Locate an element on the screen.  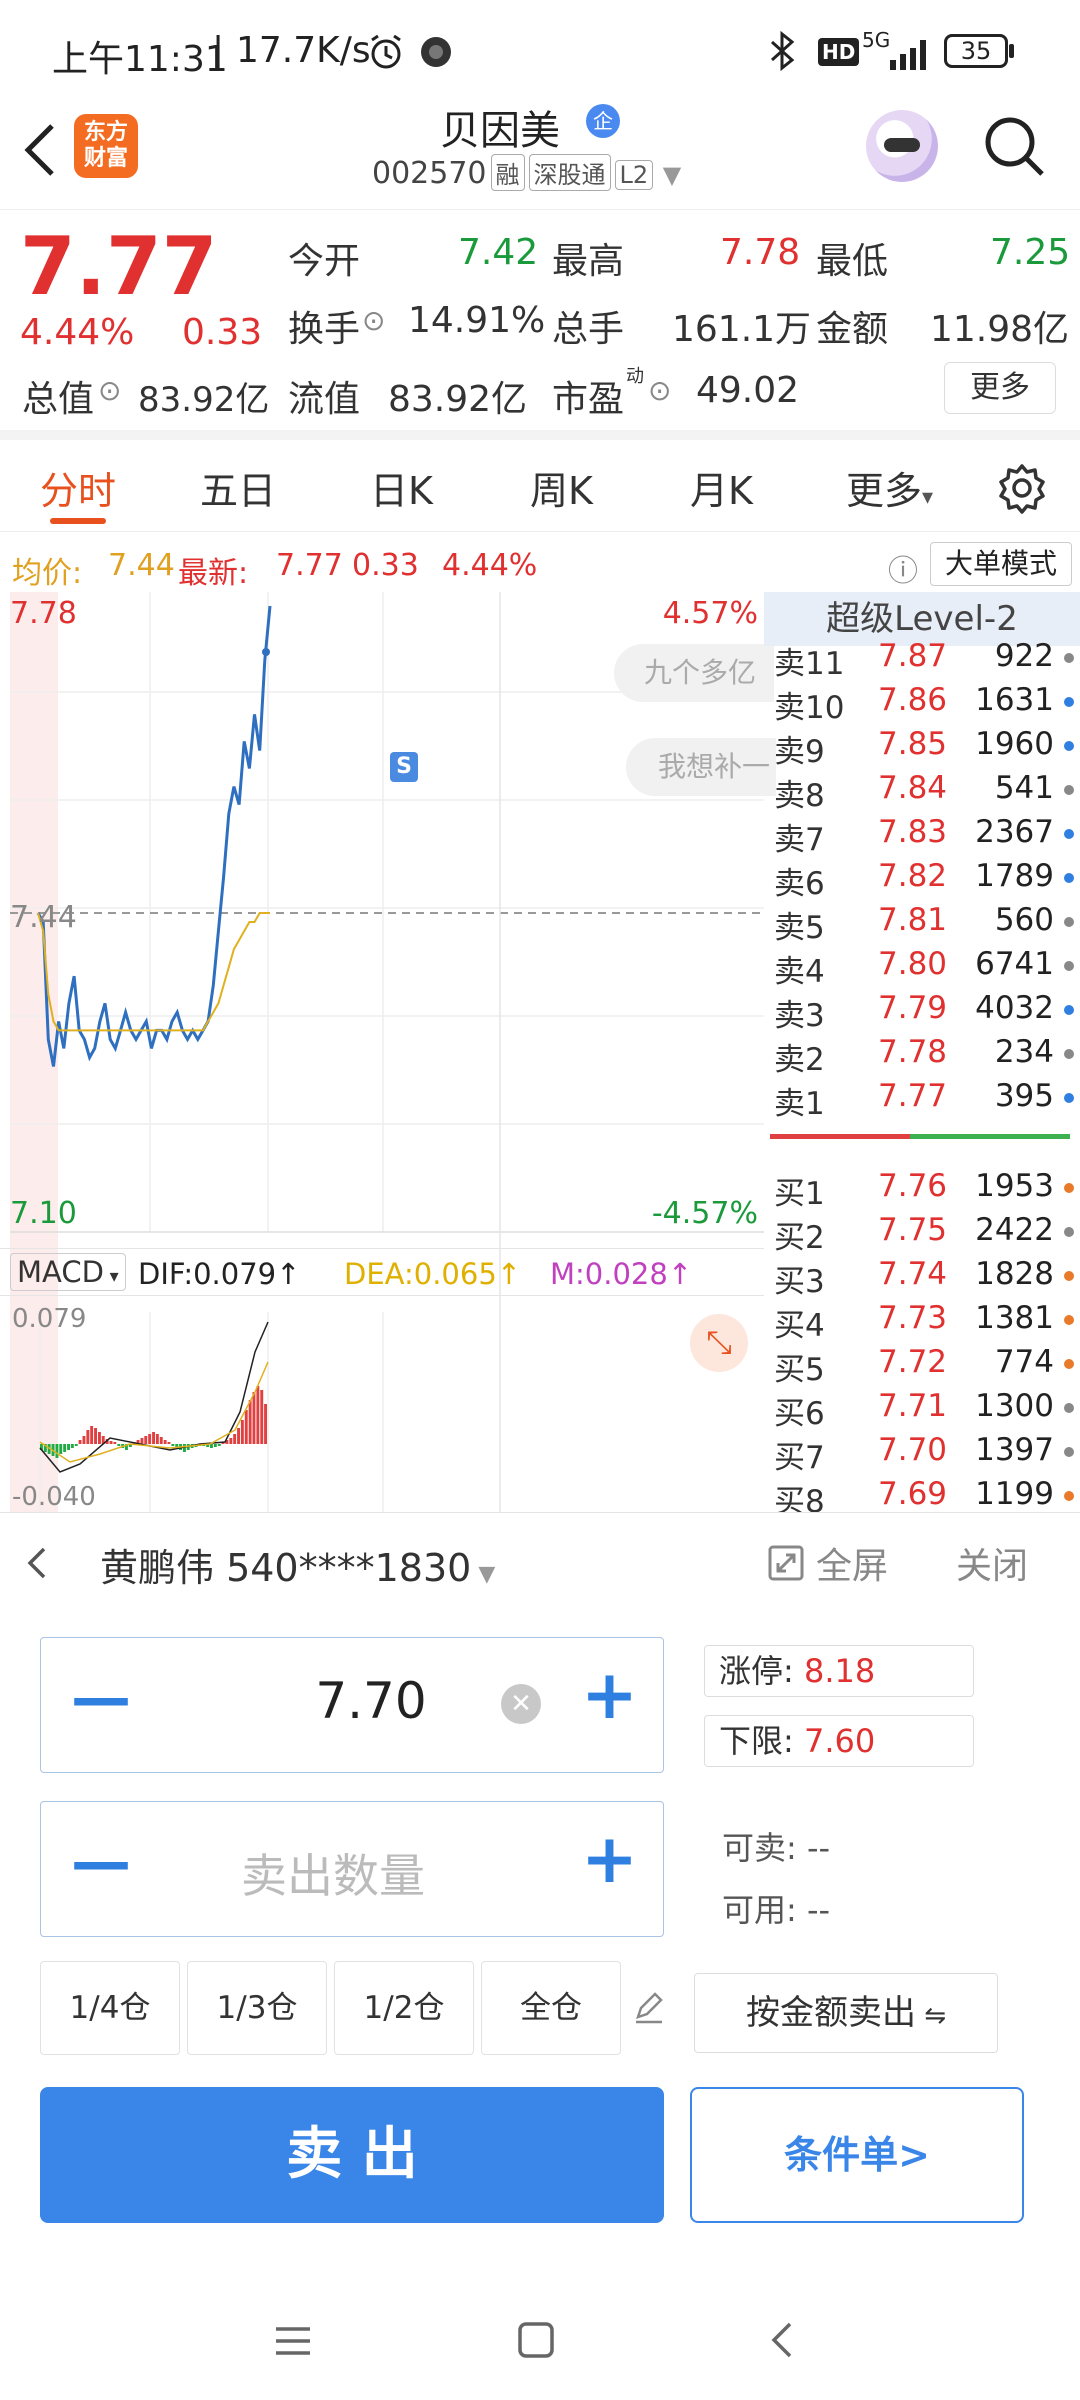
account-selector: 黄鹏伟 540****1830 ▼ is located at coordinates (297, 1564).